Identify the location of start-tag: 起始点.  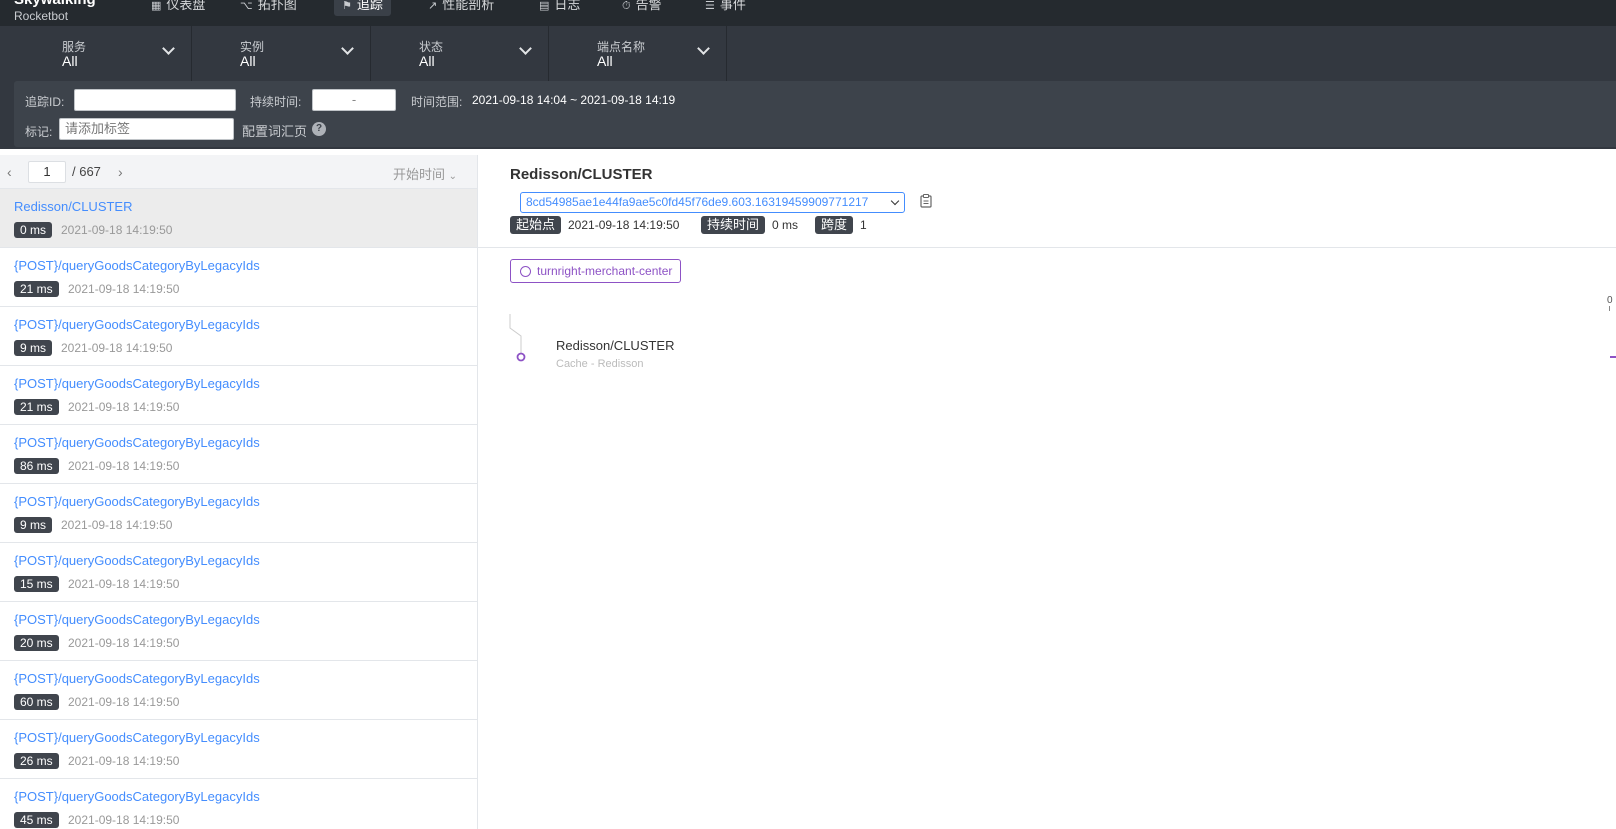
(536, 225).